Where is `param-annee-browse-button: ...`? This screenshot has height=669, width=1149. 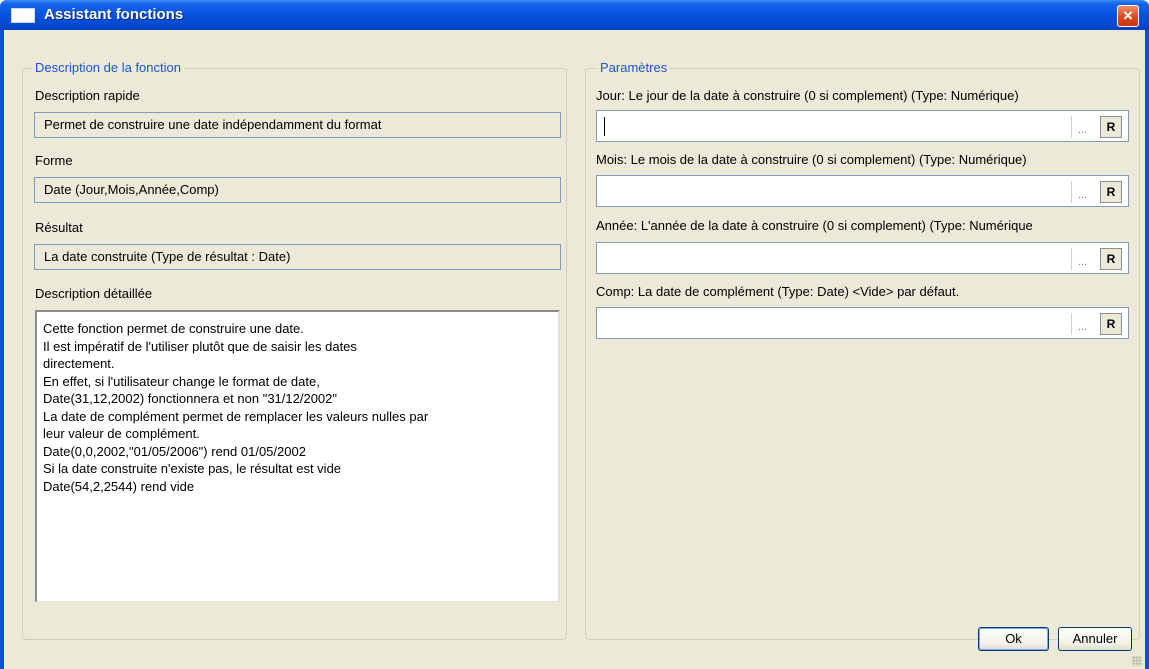 param-annee-browse-button: ... is located at coordinates (1082, 259).